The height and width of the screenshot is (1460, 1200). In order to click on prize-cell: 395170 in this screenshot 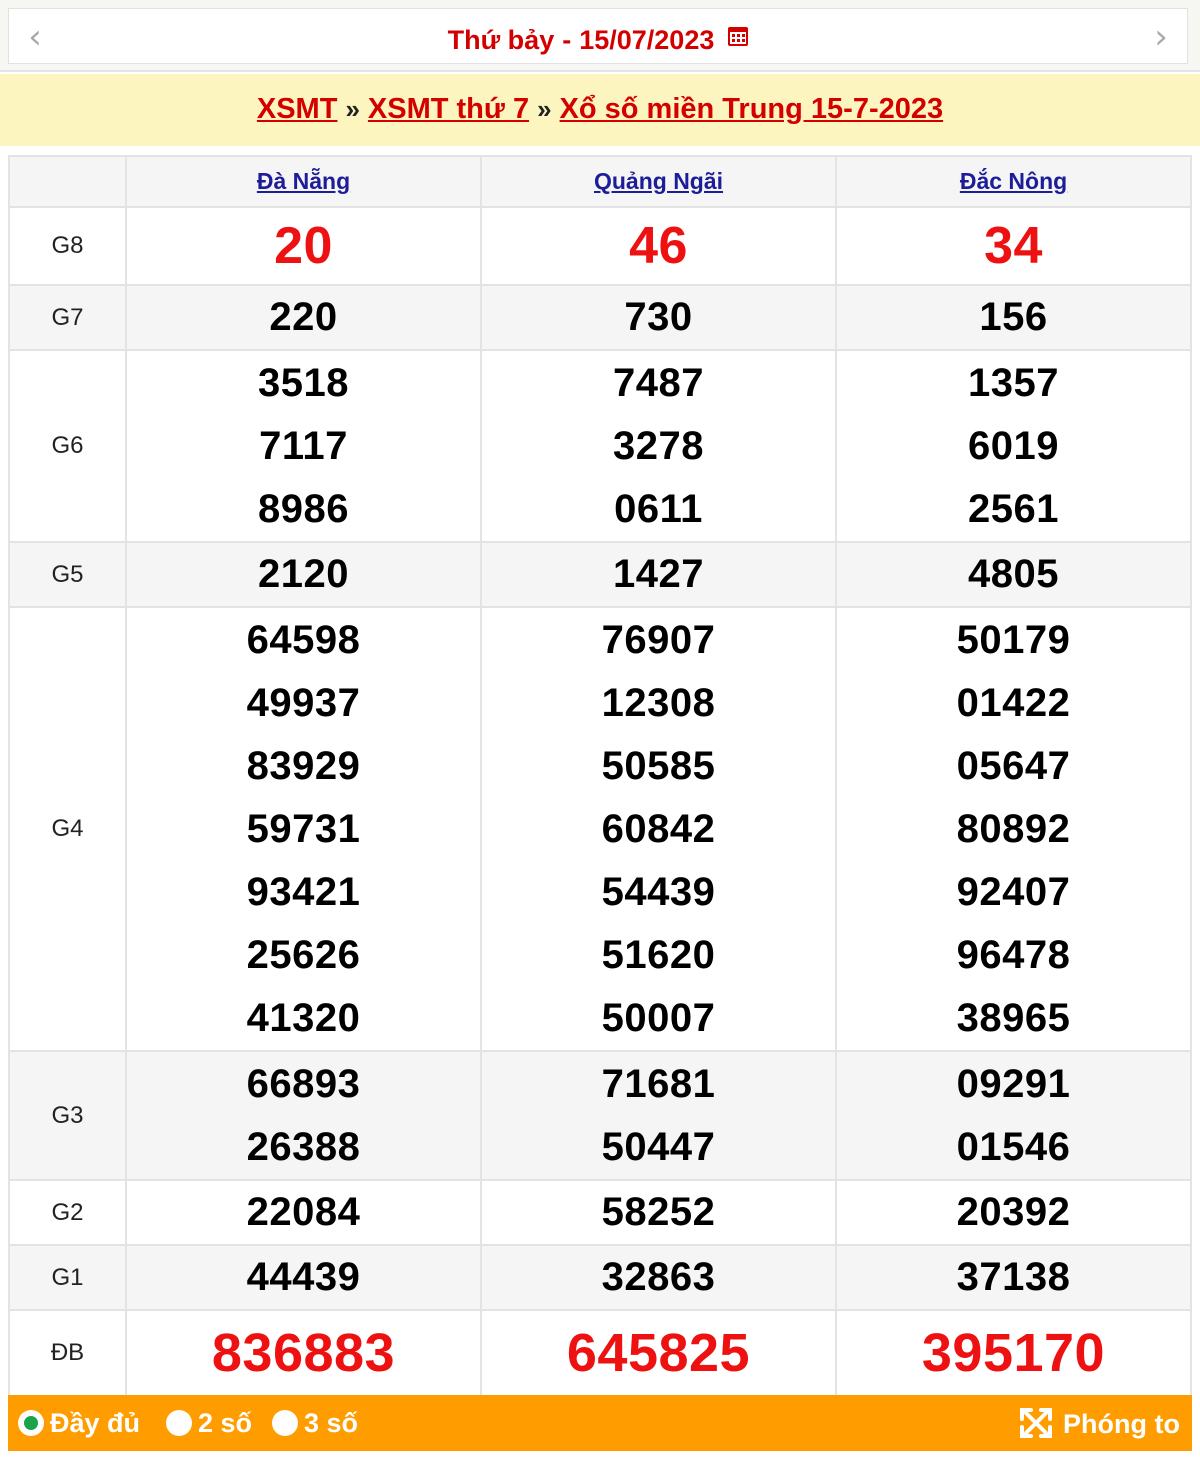, I will do `click(1013, 1353)`.